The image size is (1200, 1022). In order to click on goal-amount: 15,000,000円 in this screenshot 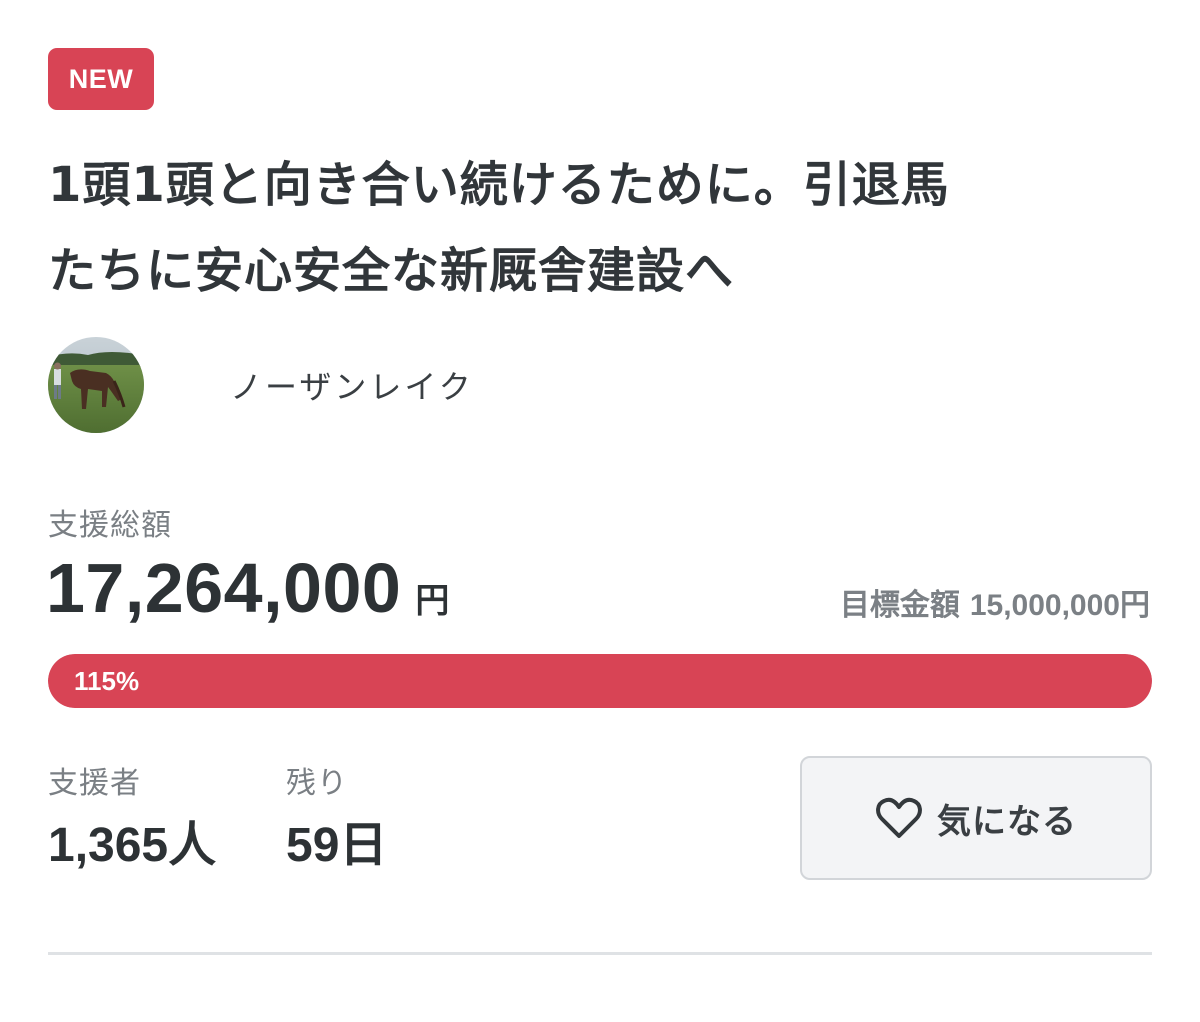, I will do `click(1059, 605)`.